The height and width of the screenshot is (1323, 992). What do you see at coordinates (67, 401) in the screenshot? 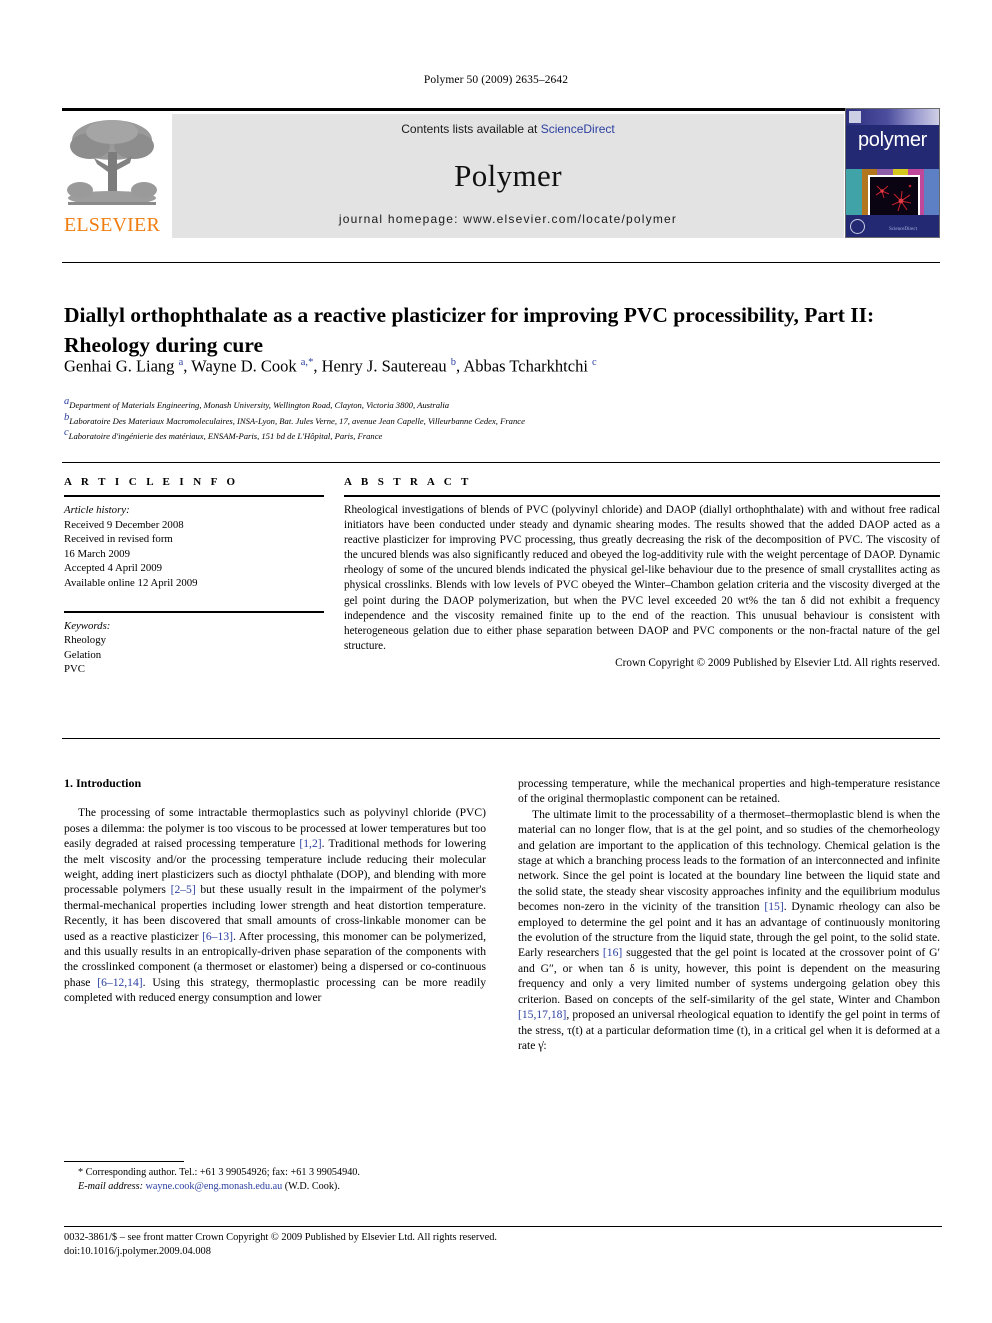
I see `affiliation-mark-0: a` at bounding box center [67, 401].